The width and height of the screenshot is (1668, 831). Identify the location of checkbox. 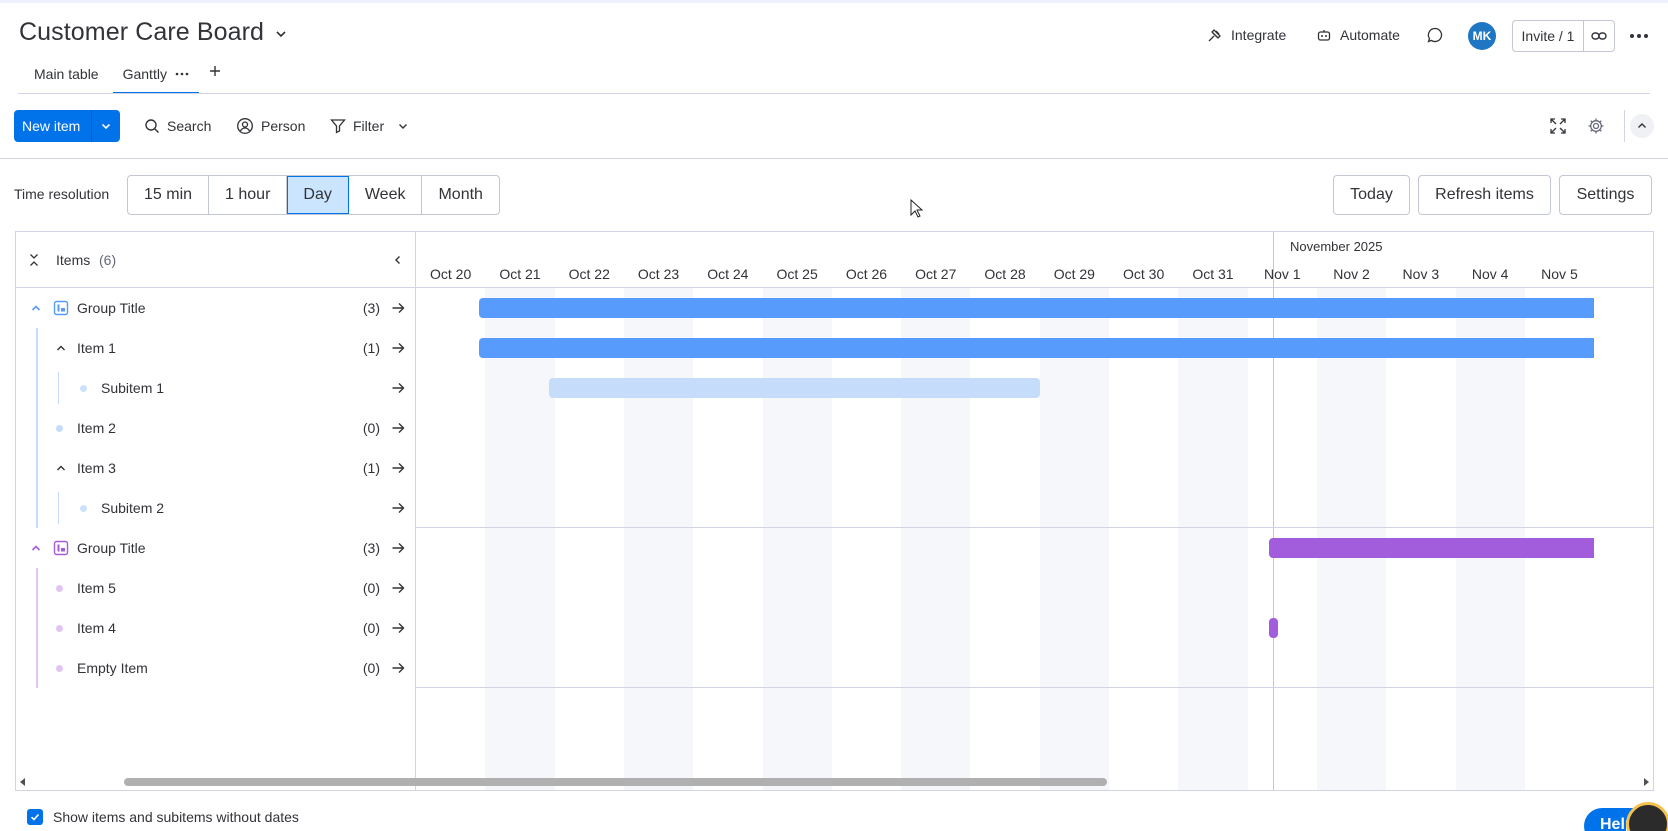
(35, 817).